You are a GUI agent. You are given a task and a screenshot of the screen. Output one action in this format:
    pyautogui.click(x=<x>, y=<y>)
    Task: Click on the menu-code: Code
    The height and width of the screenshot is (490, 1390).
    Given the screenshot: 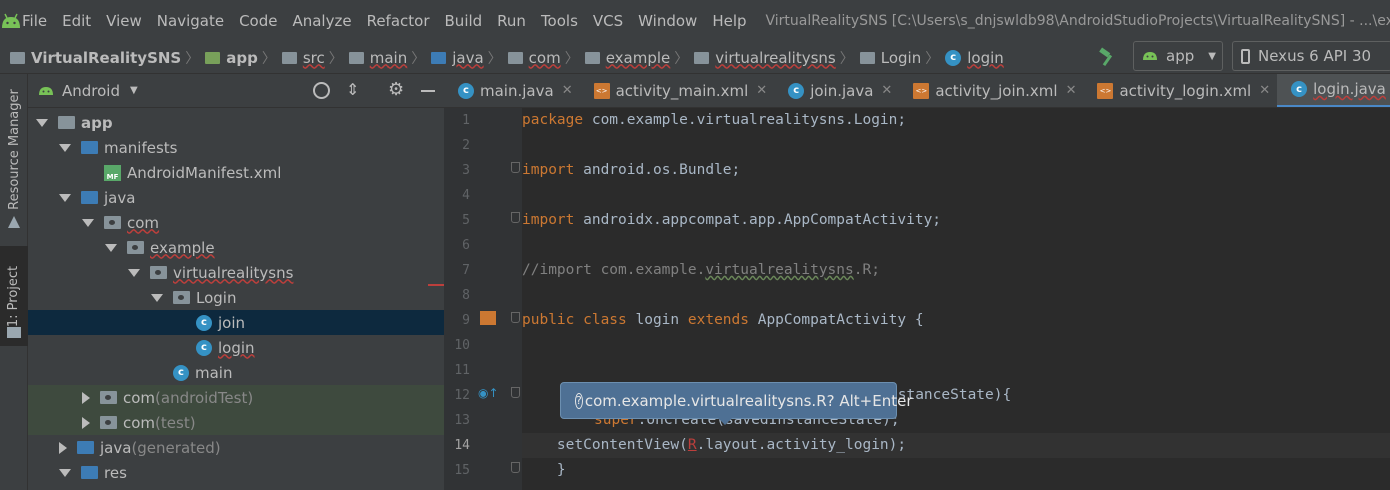 What is the action you would take?
    pyautogui.click(x=258, y=21)
    